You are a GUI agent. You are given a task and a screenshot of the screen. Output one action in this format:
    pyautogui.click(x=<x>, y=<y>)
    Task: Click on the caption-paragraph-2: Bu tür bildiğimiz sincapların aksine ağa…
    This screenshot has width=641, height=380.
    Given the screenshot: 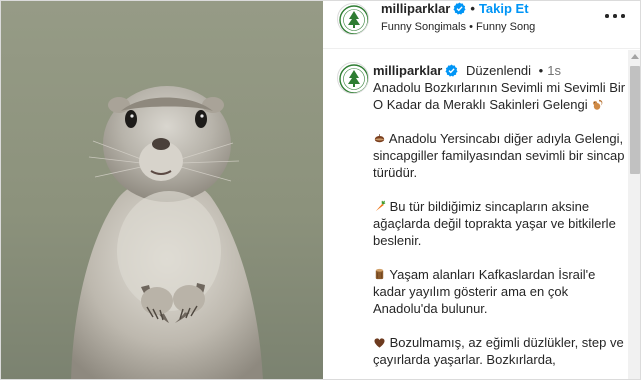 What is the action you would take?
    pyautogui.click(x=500, y=223)
    